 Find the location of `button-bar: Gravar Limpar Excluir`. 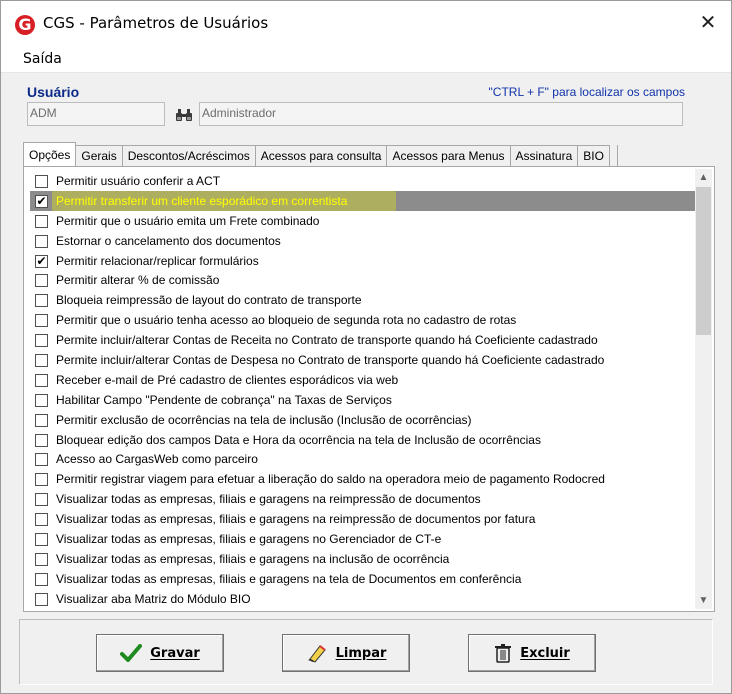

button-bar: Gravar Limpar Excluir is located at coordinates (366, 652).